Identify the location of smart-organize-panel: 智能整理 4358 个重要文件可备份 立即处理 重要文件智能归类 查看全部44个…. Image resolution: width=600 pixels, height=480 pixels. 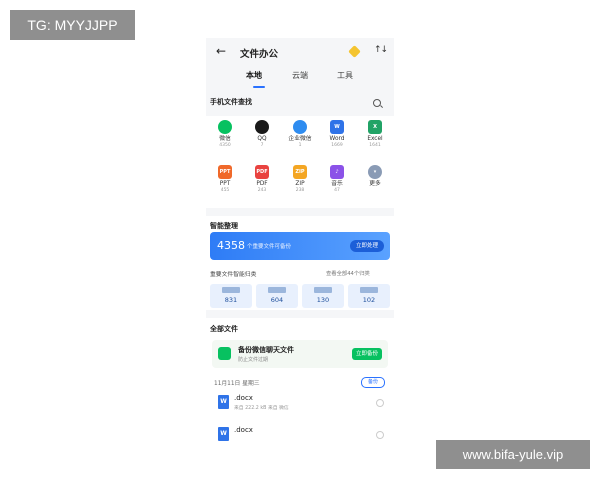
(300, 263).